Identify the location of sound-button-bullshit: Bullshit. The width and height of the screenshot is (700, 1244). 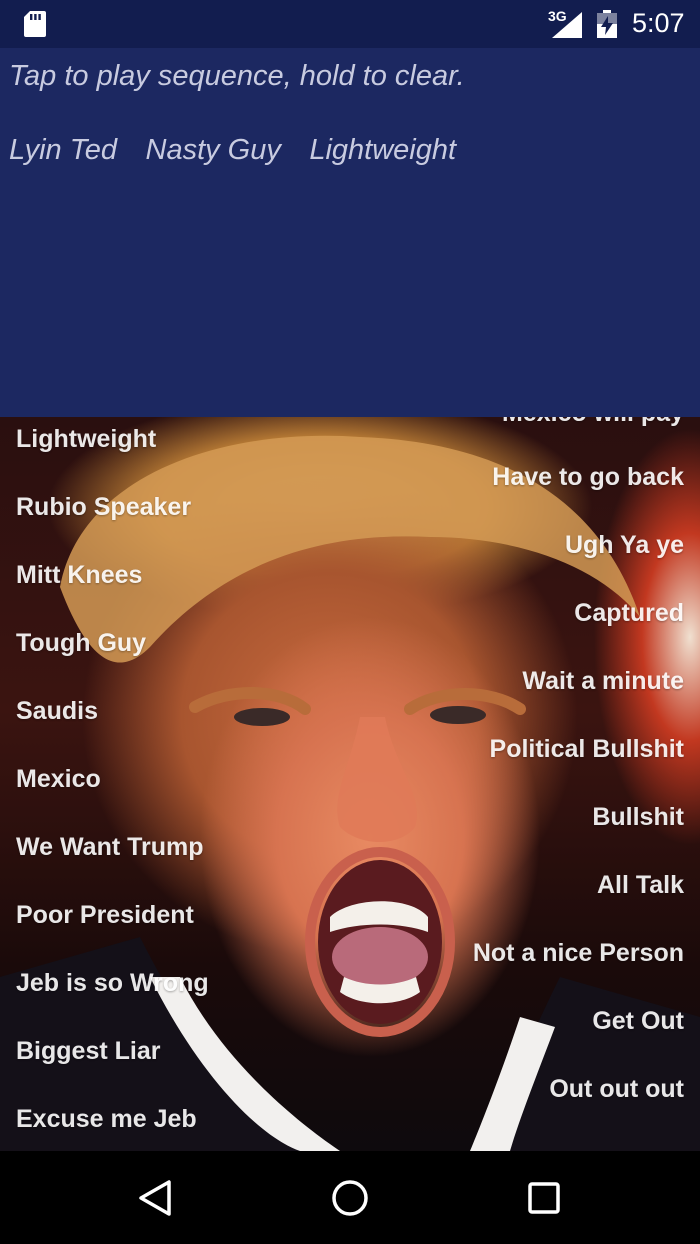
(638, 817).